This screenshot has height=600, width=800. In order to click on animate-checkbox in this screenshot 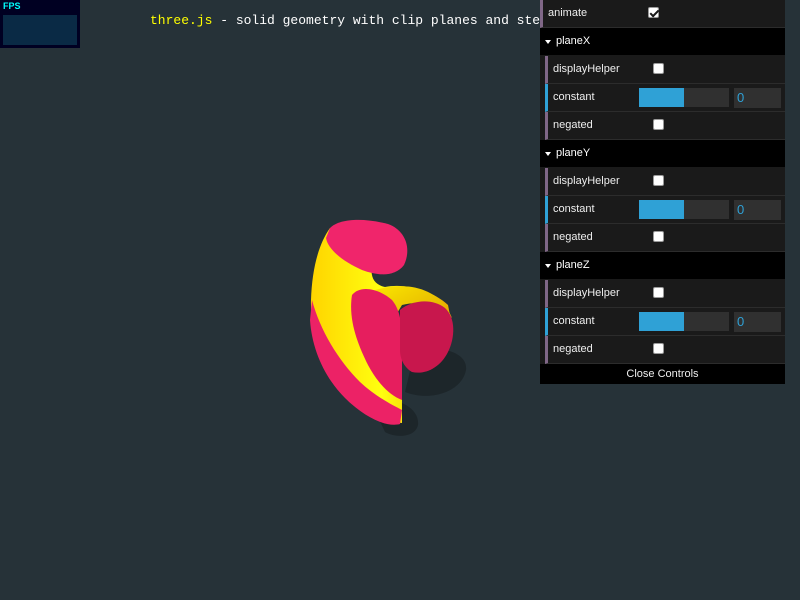, I will do `click(653, 12)`.